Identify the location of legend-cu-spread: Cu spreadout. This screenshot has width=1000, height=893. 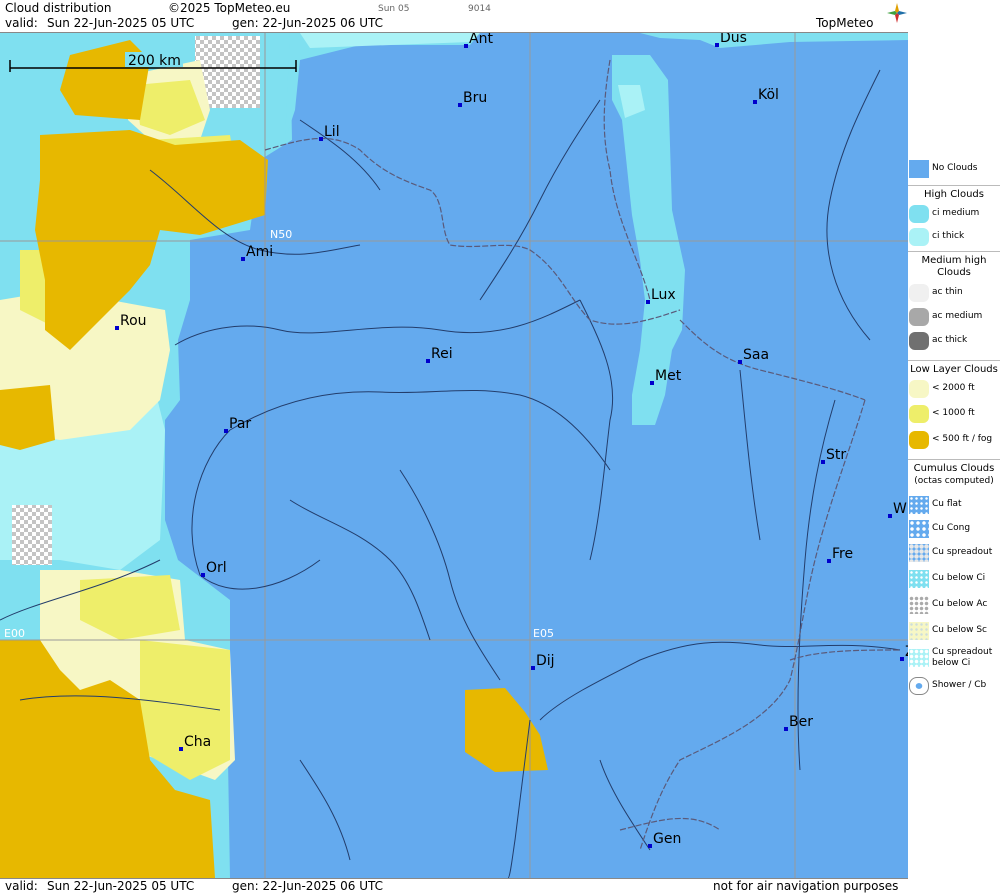
(954, 553).